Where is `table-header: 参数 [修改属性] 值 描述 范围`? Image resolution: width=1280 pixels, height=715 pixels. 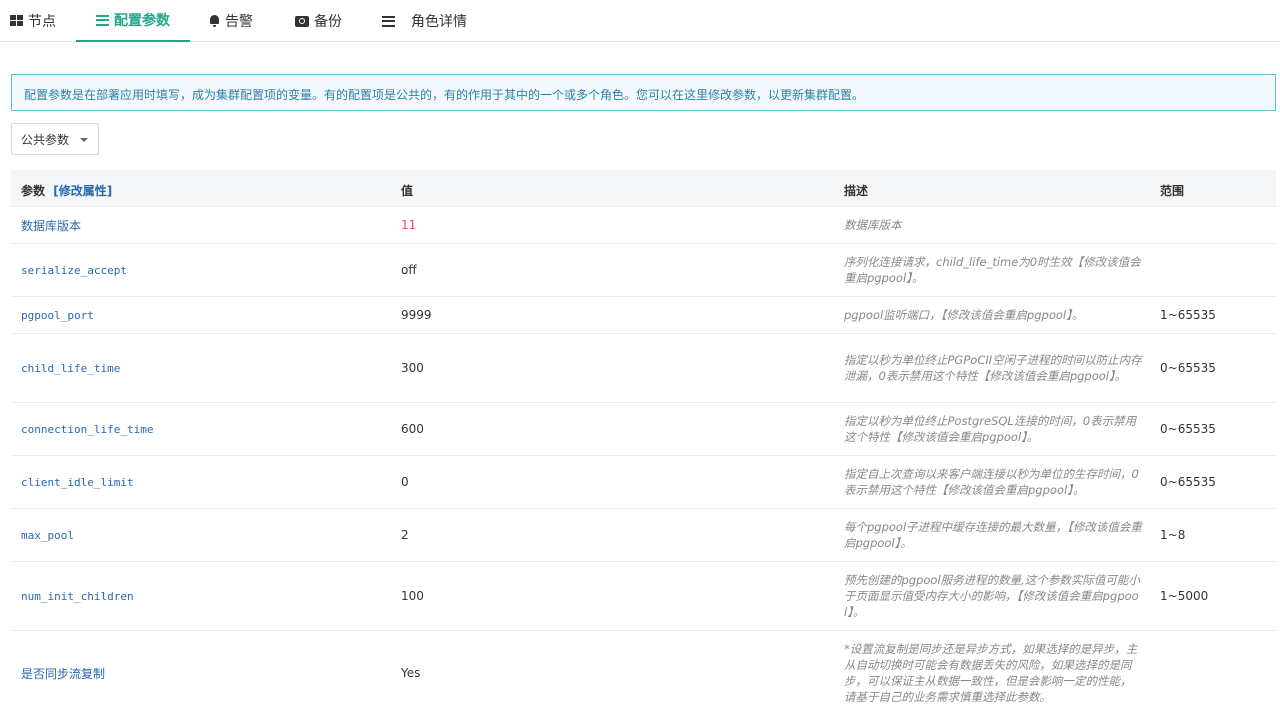 table-header: 参数 [修改属性] 值 描述 范围 is located at coordinates (643, 188).